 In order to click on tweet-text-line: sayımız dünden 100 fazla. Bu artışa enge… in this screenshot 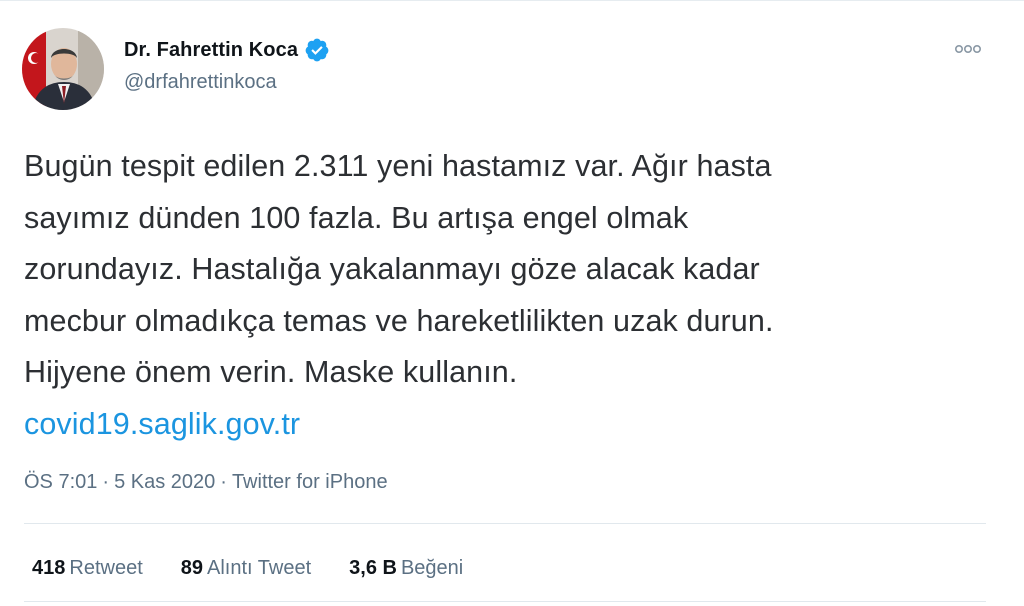, I will do `click(356, 217)`.